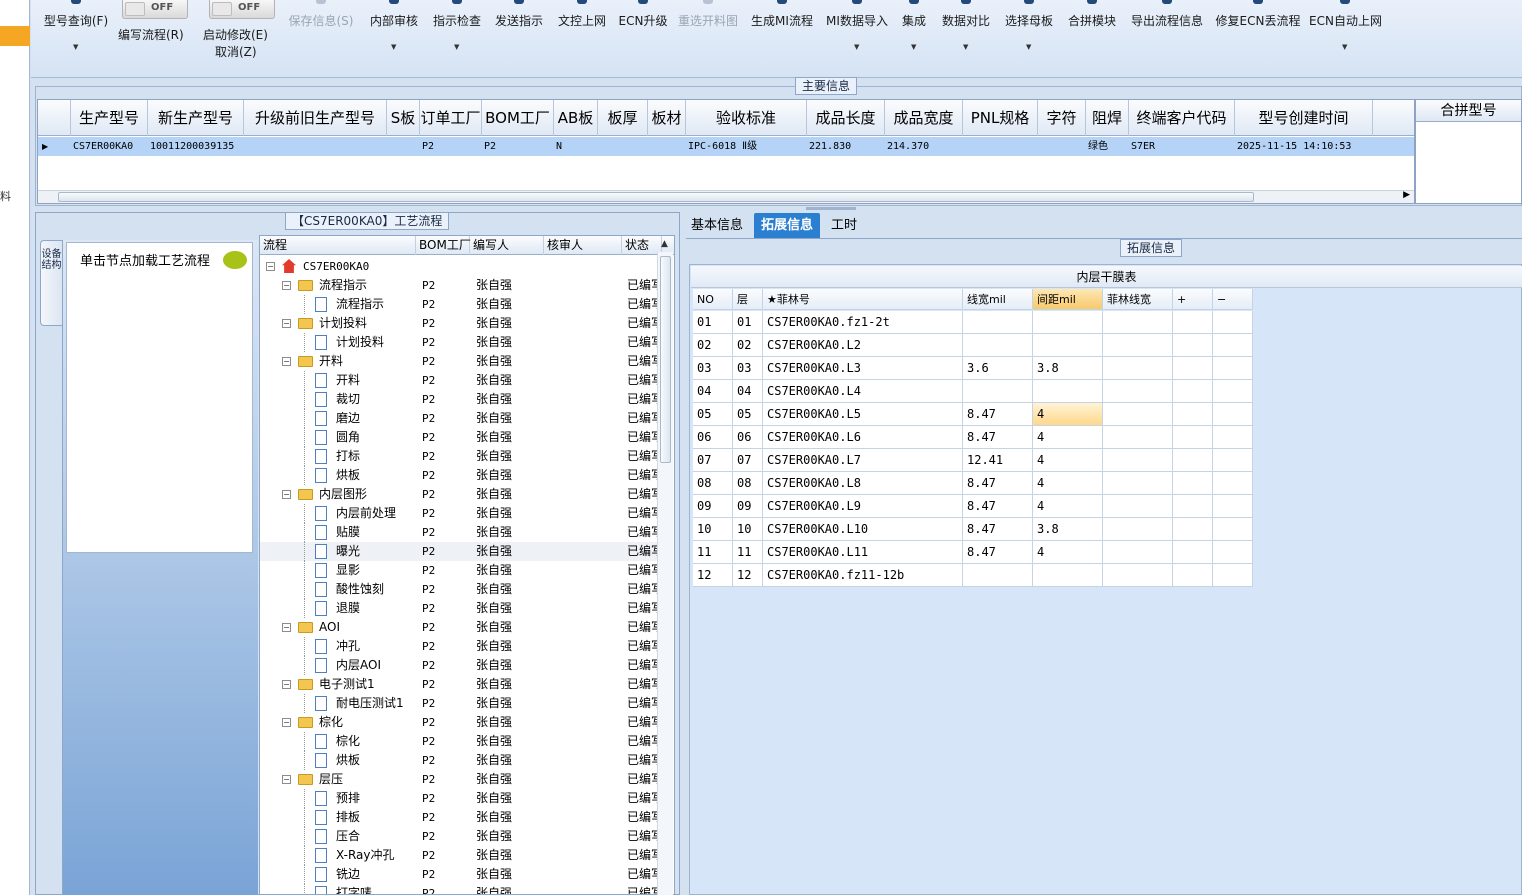 This screenshot has width=1522, height=895. Describe the element at coordinates (460, 323) in the screenshot. I see `tree-row: − 计划投料 P2 张自强 已编写` at that location.